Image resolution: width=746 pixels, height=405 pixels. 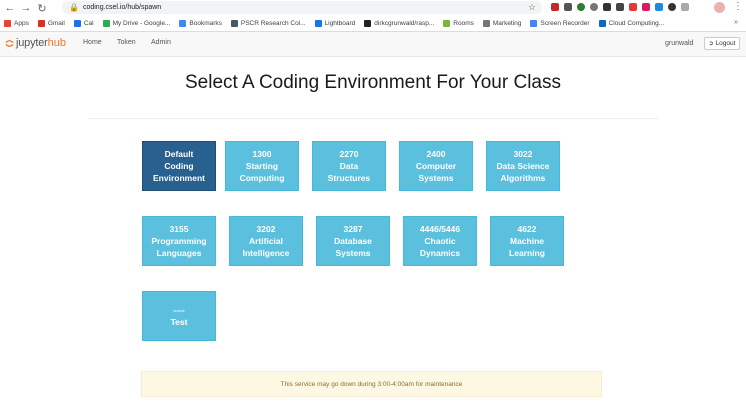 I want to click on environment-label-line: 3022, so click(x=523, y=154).